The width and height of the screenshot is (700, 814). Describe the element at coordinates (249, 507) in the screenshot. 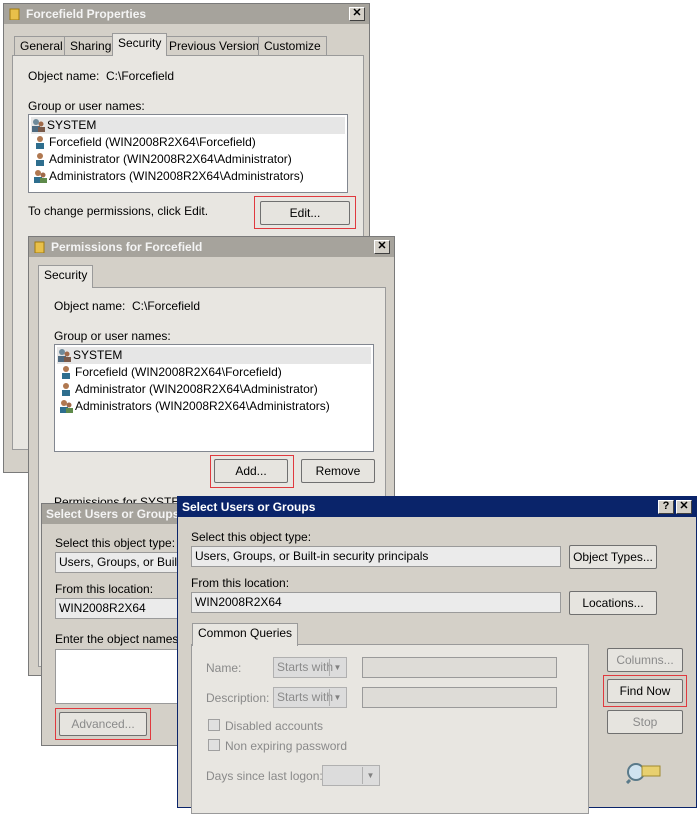

I see `select-title: Select Users or Groups` at that location.